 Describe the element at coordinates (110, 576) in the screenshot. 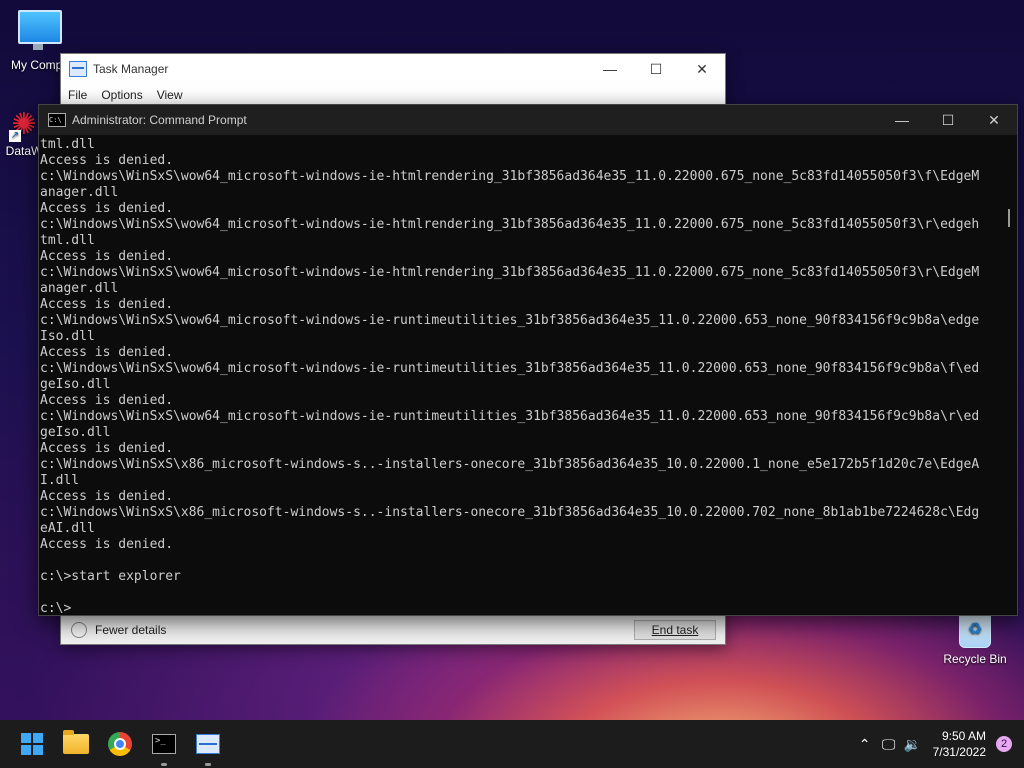

I see `console-line: c:\>start explorer` at that location.